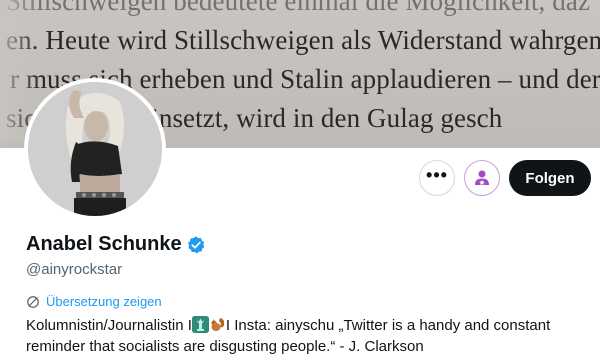 The height and width of the screenshot is (362, 600). I want to click on squirrel-emoji-icon, so click(217, 324).